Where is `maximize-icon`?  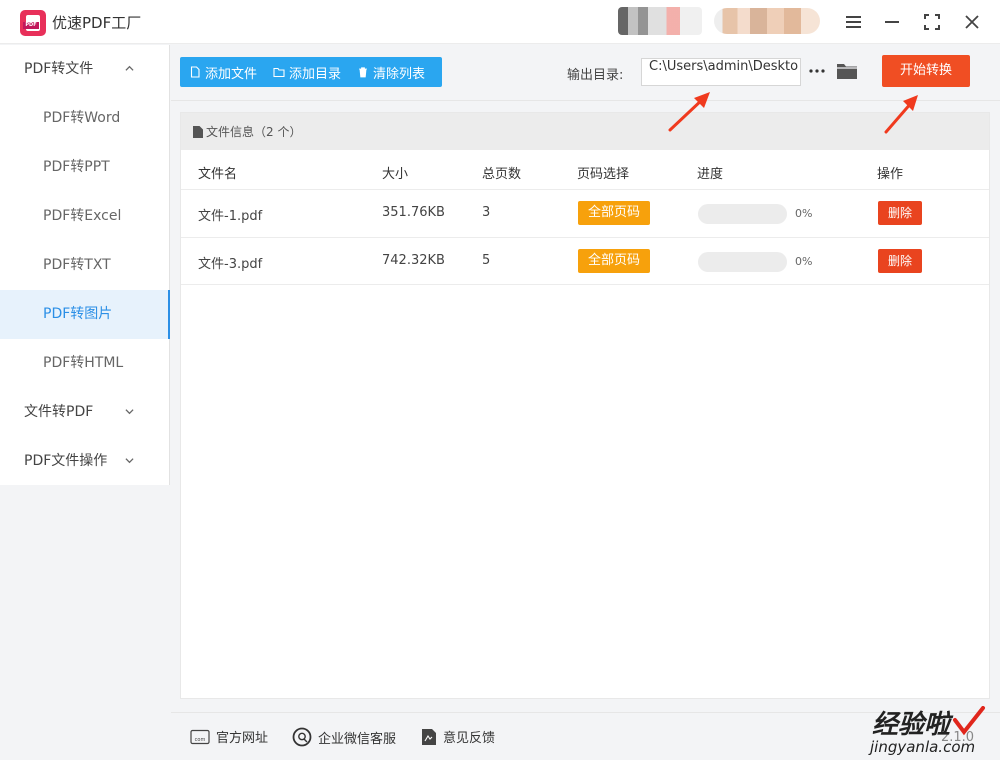
maximize-icon is located at coordinates (932, 22).